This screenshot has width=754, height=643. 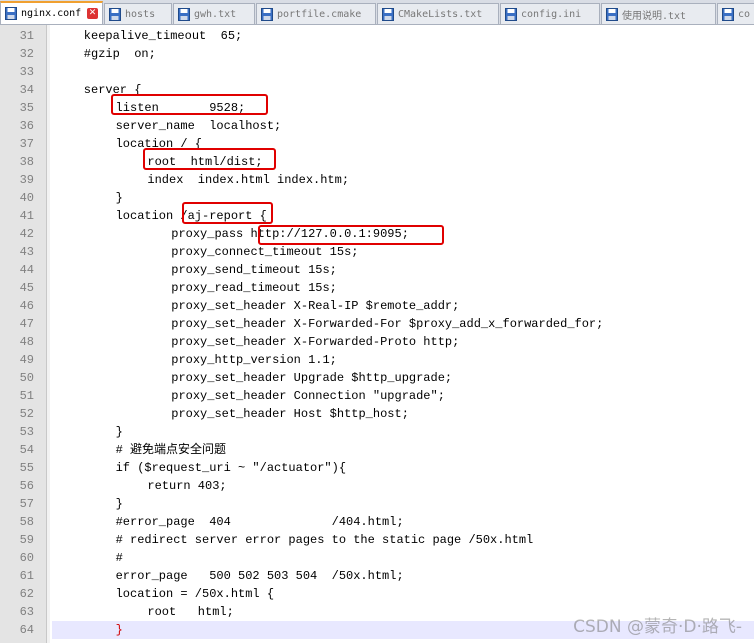 What do you see at coordinates (403, 486) in the screenshot?
I see `code-line-area: return 403;` at bounding box center [403, 486].